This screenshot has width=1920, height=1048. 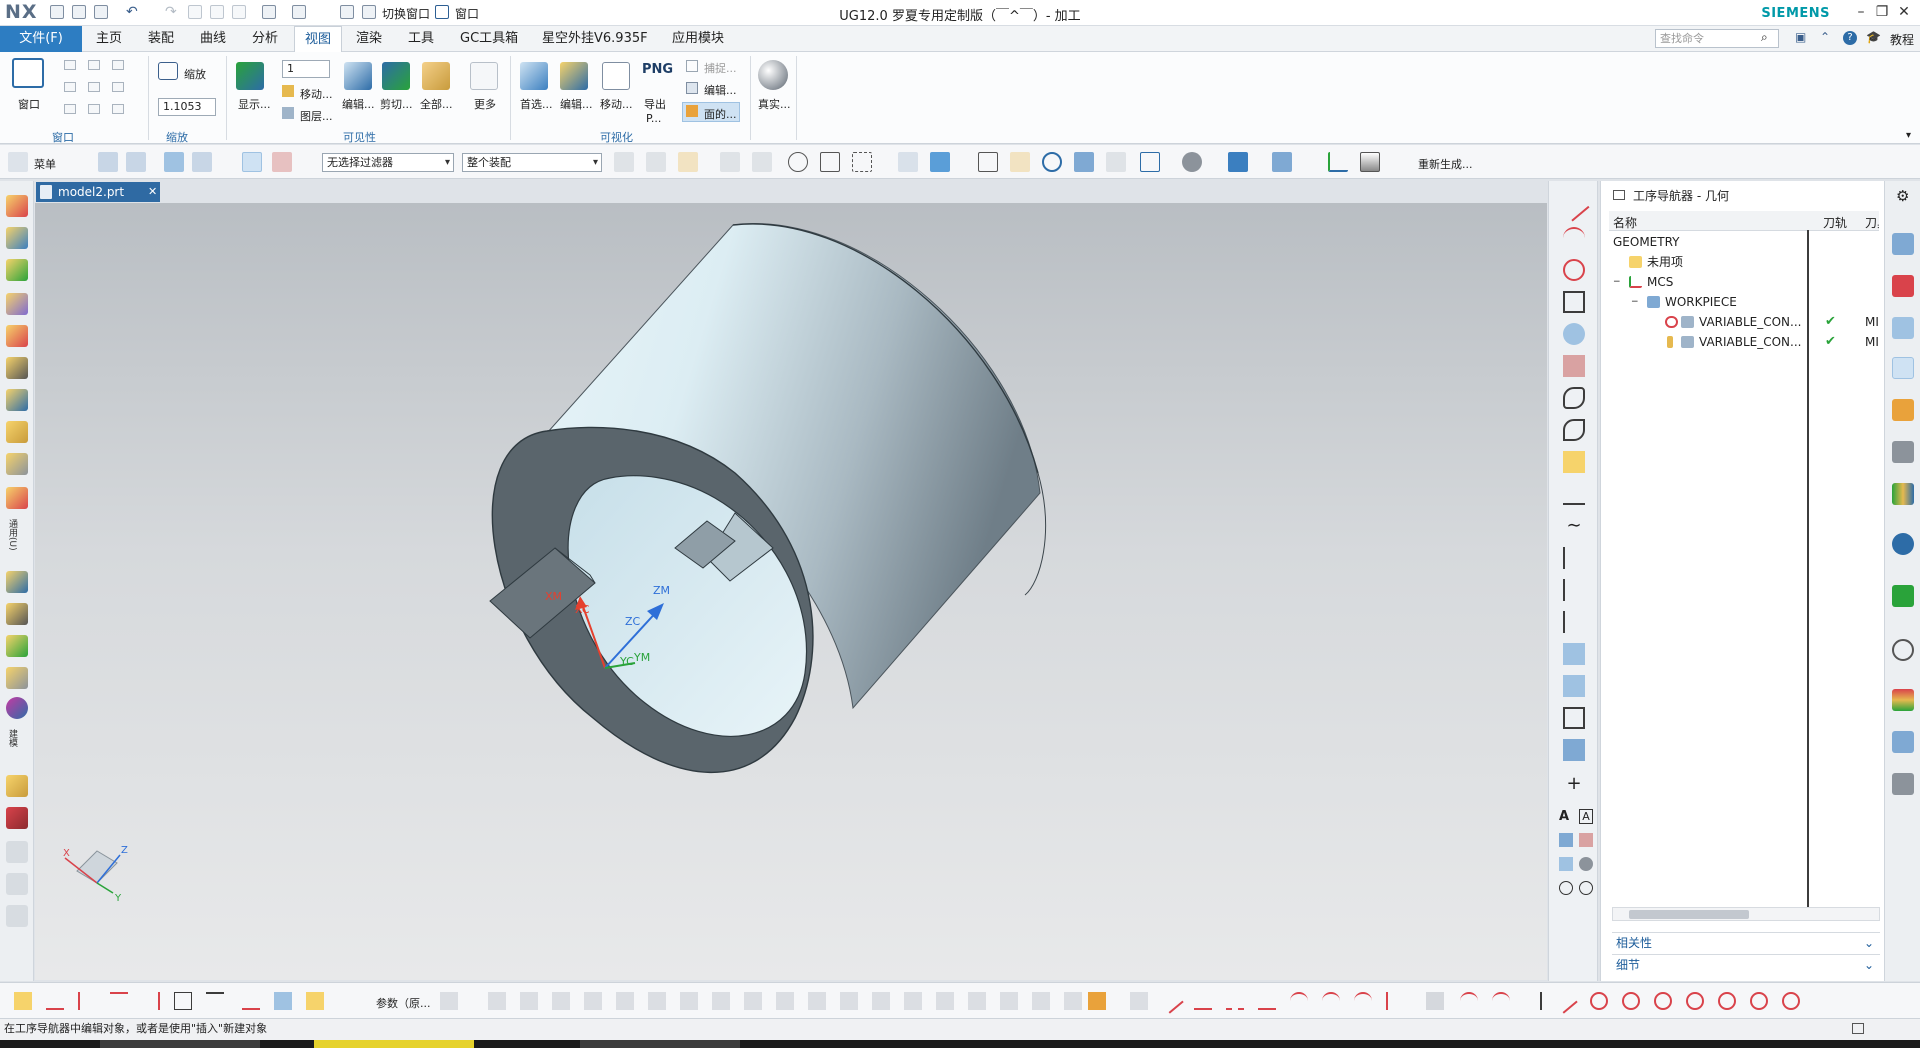 I want to click on line-icon, so click(x=1565, y=1001).